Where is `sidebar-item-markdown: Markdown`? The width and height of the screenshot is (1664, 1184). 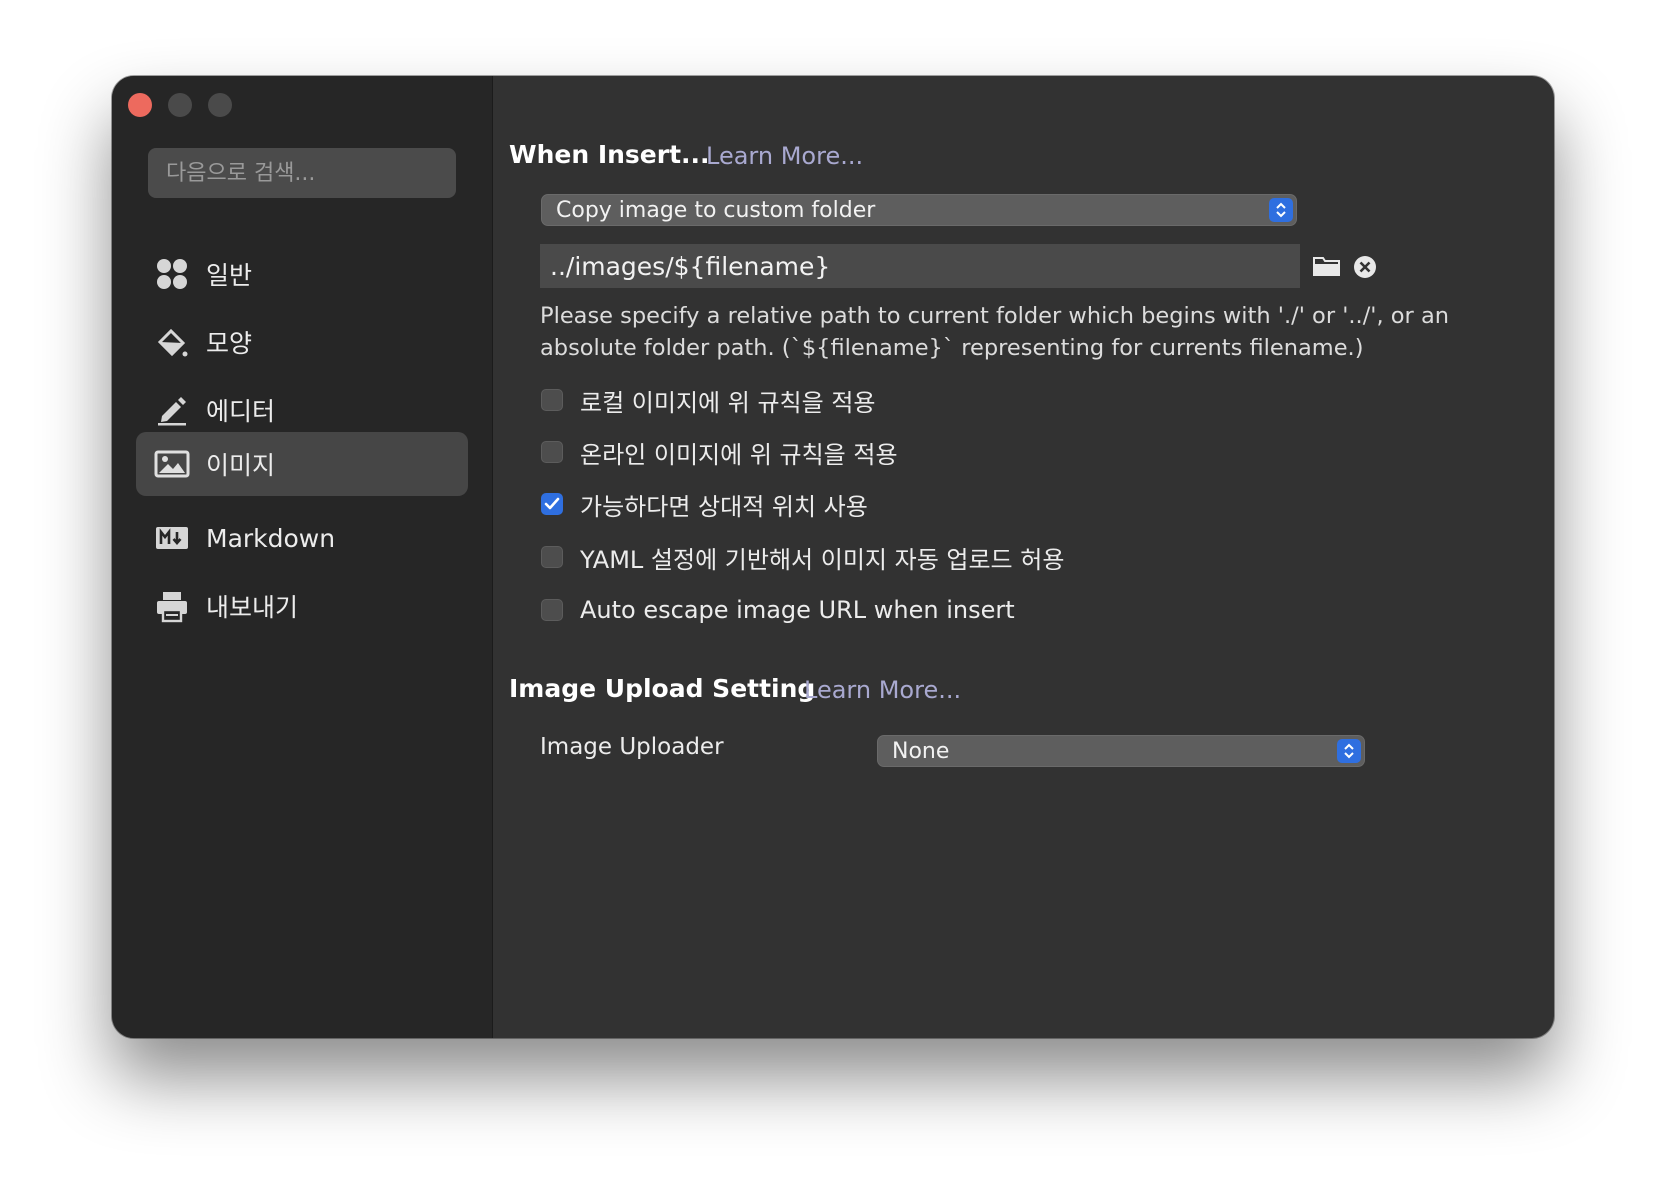 sidebar-item-markdown: Markdown is located at coordinates (302, 538).